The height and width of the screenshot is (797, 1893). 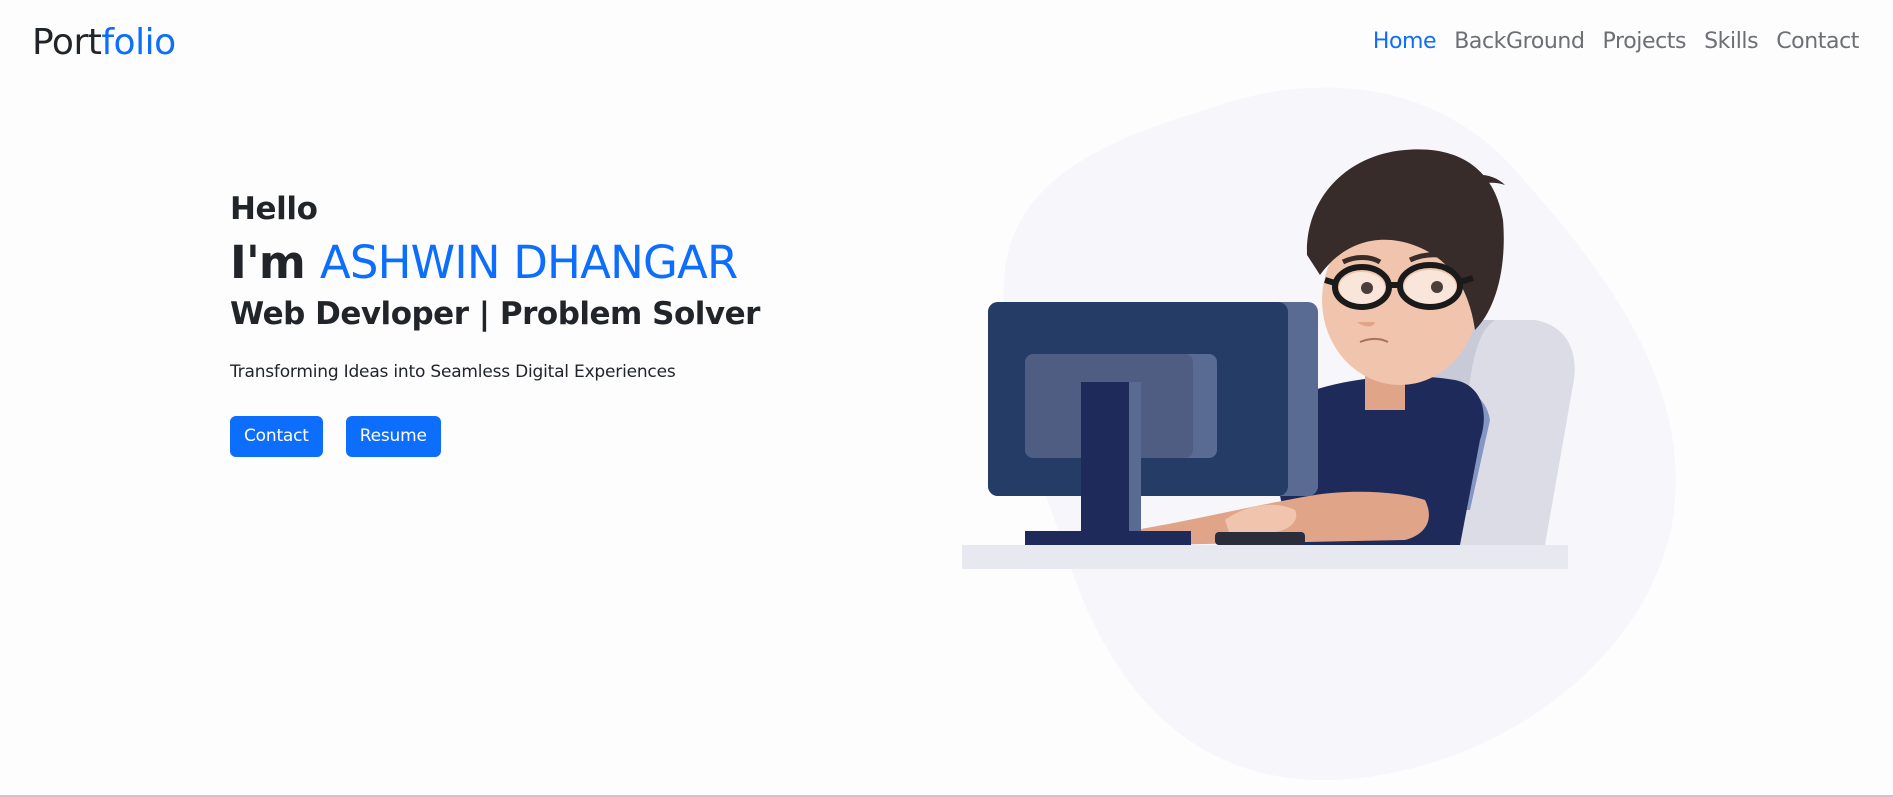 I want to click on hero-name-line: I'm ASHWIN DHANGAR, so click(x=510, y=263).